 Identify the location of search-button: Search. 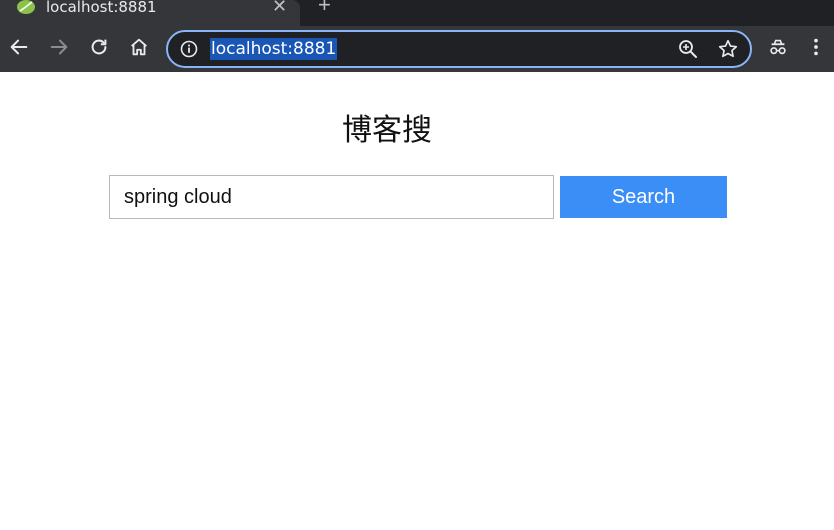
(643, 197).